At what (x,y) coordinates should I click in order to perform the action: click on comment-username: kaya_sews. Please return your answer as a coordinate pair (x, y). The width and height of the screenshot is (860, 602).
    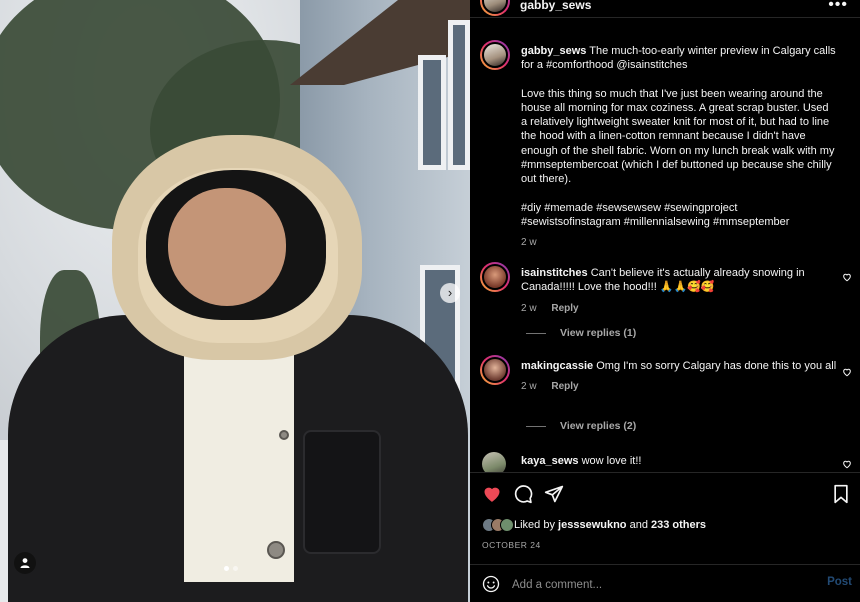
    Looking at the image, I should click on (550, 461).